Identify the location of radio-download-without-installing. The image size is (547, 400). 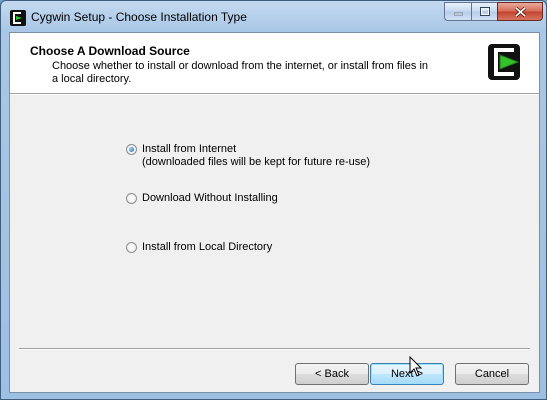
(131, 198).